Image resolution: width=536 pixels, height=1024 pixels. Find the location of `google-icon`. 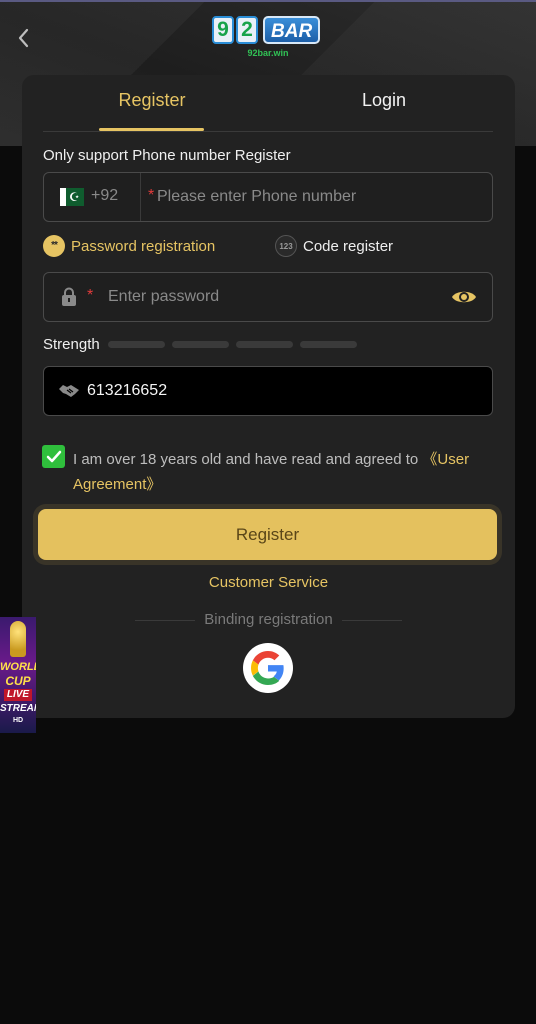

google-icon is located at coordinates (267, 668).